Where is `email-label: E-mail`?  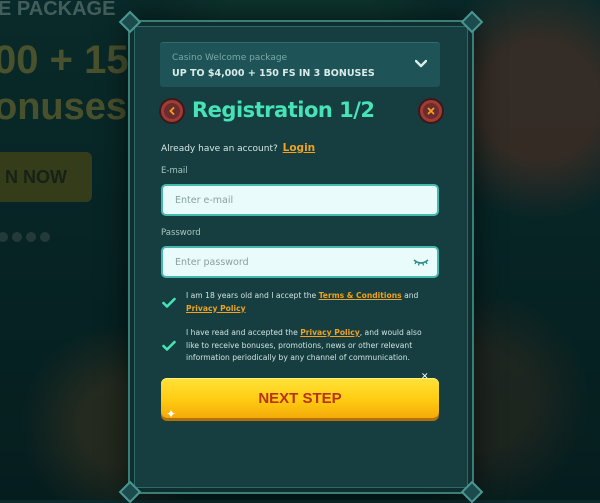
email-label: E-mail is located at coordinates (174, 171).